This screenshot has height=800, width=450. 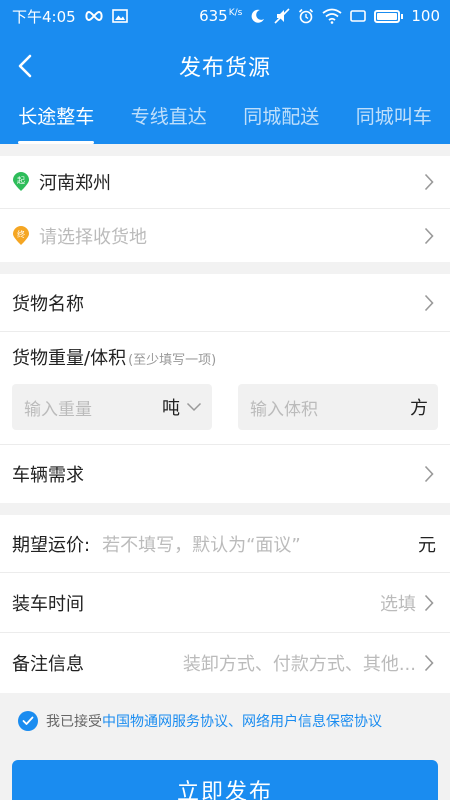 What do you see at coordinates (332, 16) in the screenshot?
I see `wifi-icon` at bounding box center [332, 16].